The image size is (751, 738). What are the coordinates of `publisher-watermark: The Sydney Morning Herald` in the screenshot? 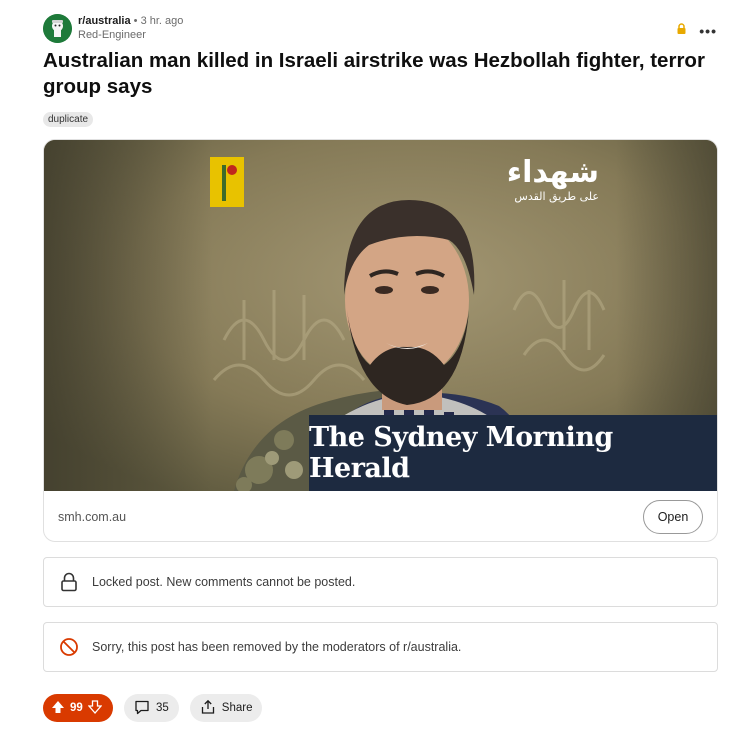 It's located at (461, 453).